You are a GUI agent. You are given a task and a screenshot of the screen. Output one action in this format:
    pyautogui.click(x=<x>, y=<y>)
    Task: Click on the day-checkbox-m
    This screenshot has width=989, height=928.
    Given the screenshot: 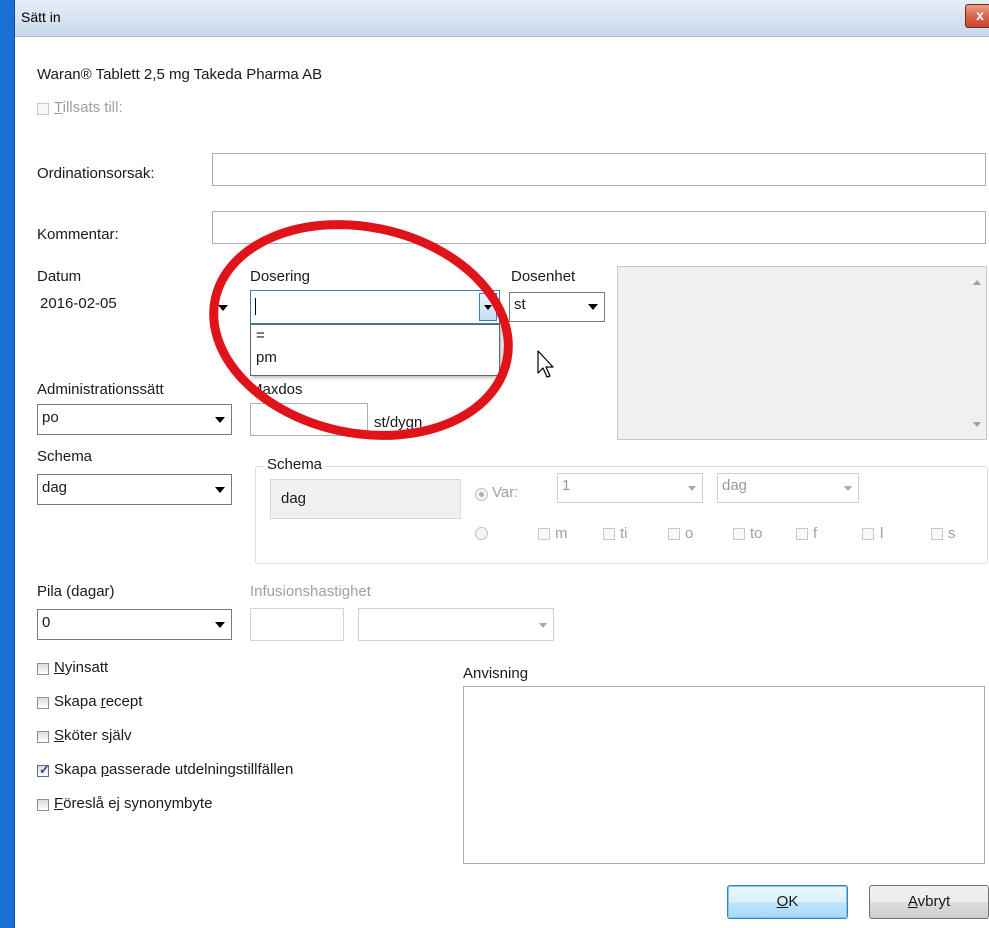 What is the action you would take?
    pyautogui.click(x=544, y=534)
    